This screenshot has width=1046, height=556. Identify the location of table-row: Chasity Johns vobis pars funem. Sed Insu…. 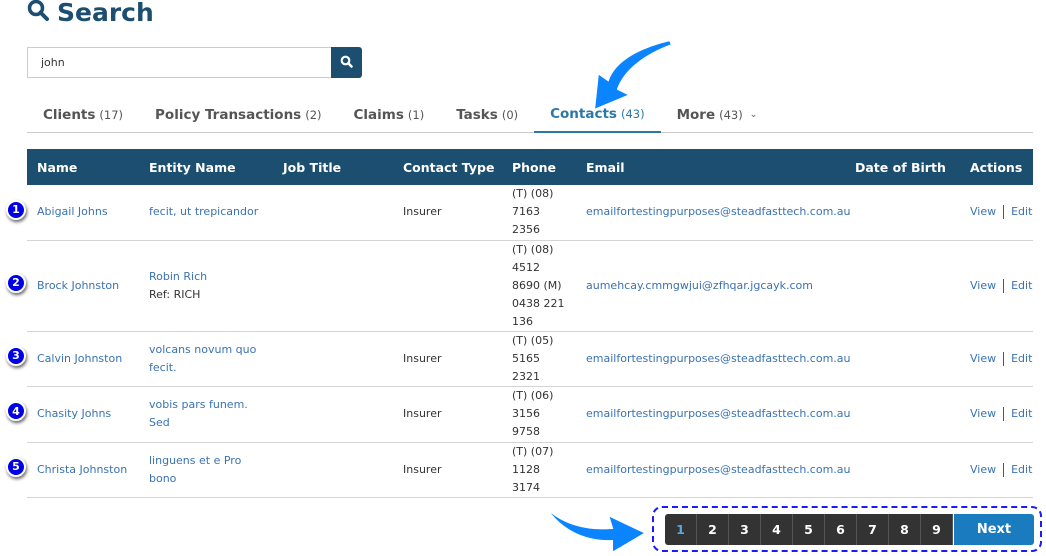
(530, 414).